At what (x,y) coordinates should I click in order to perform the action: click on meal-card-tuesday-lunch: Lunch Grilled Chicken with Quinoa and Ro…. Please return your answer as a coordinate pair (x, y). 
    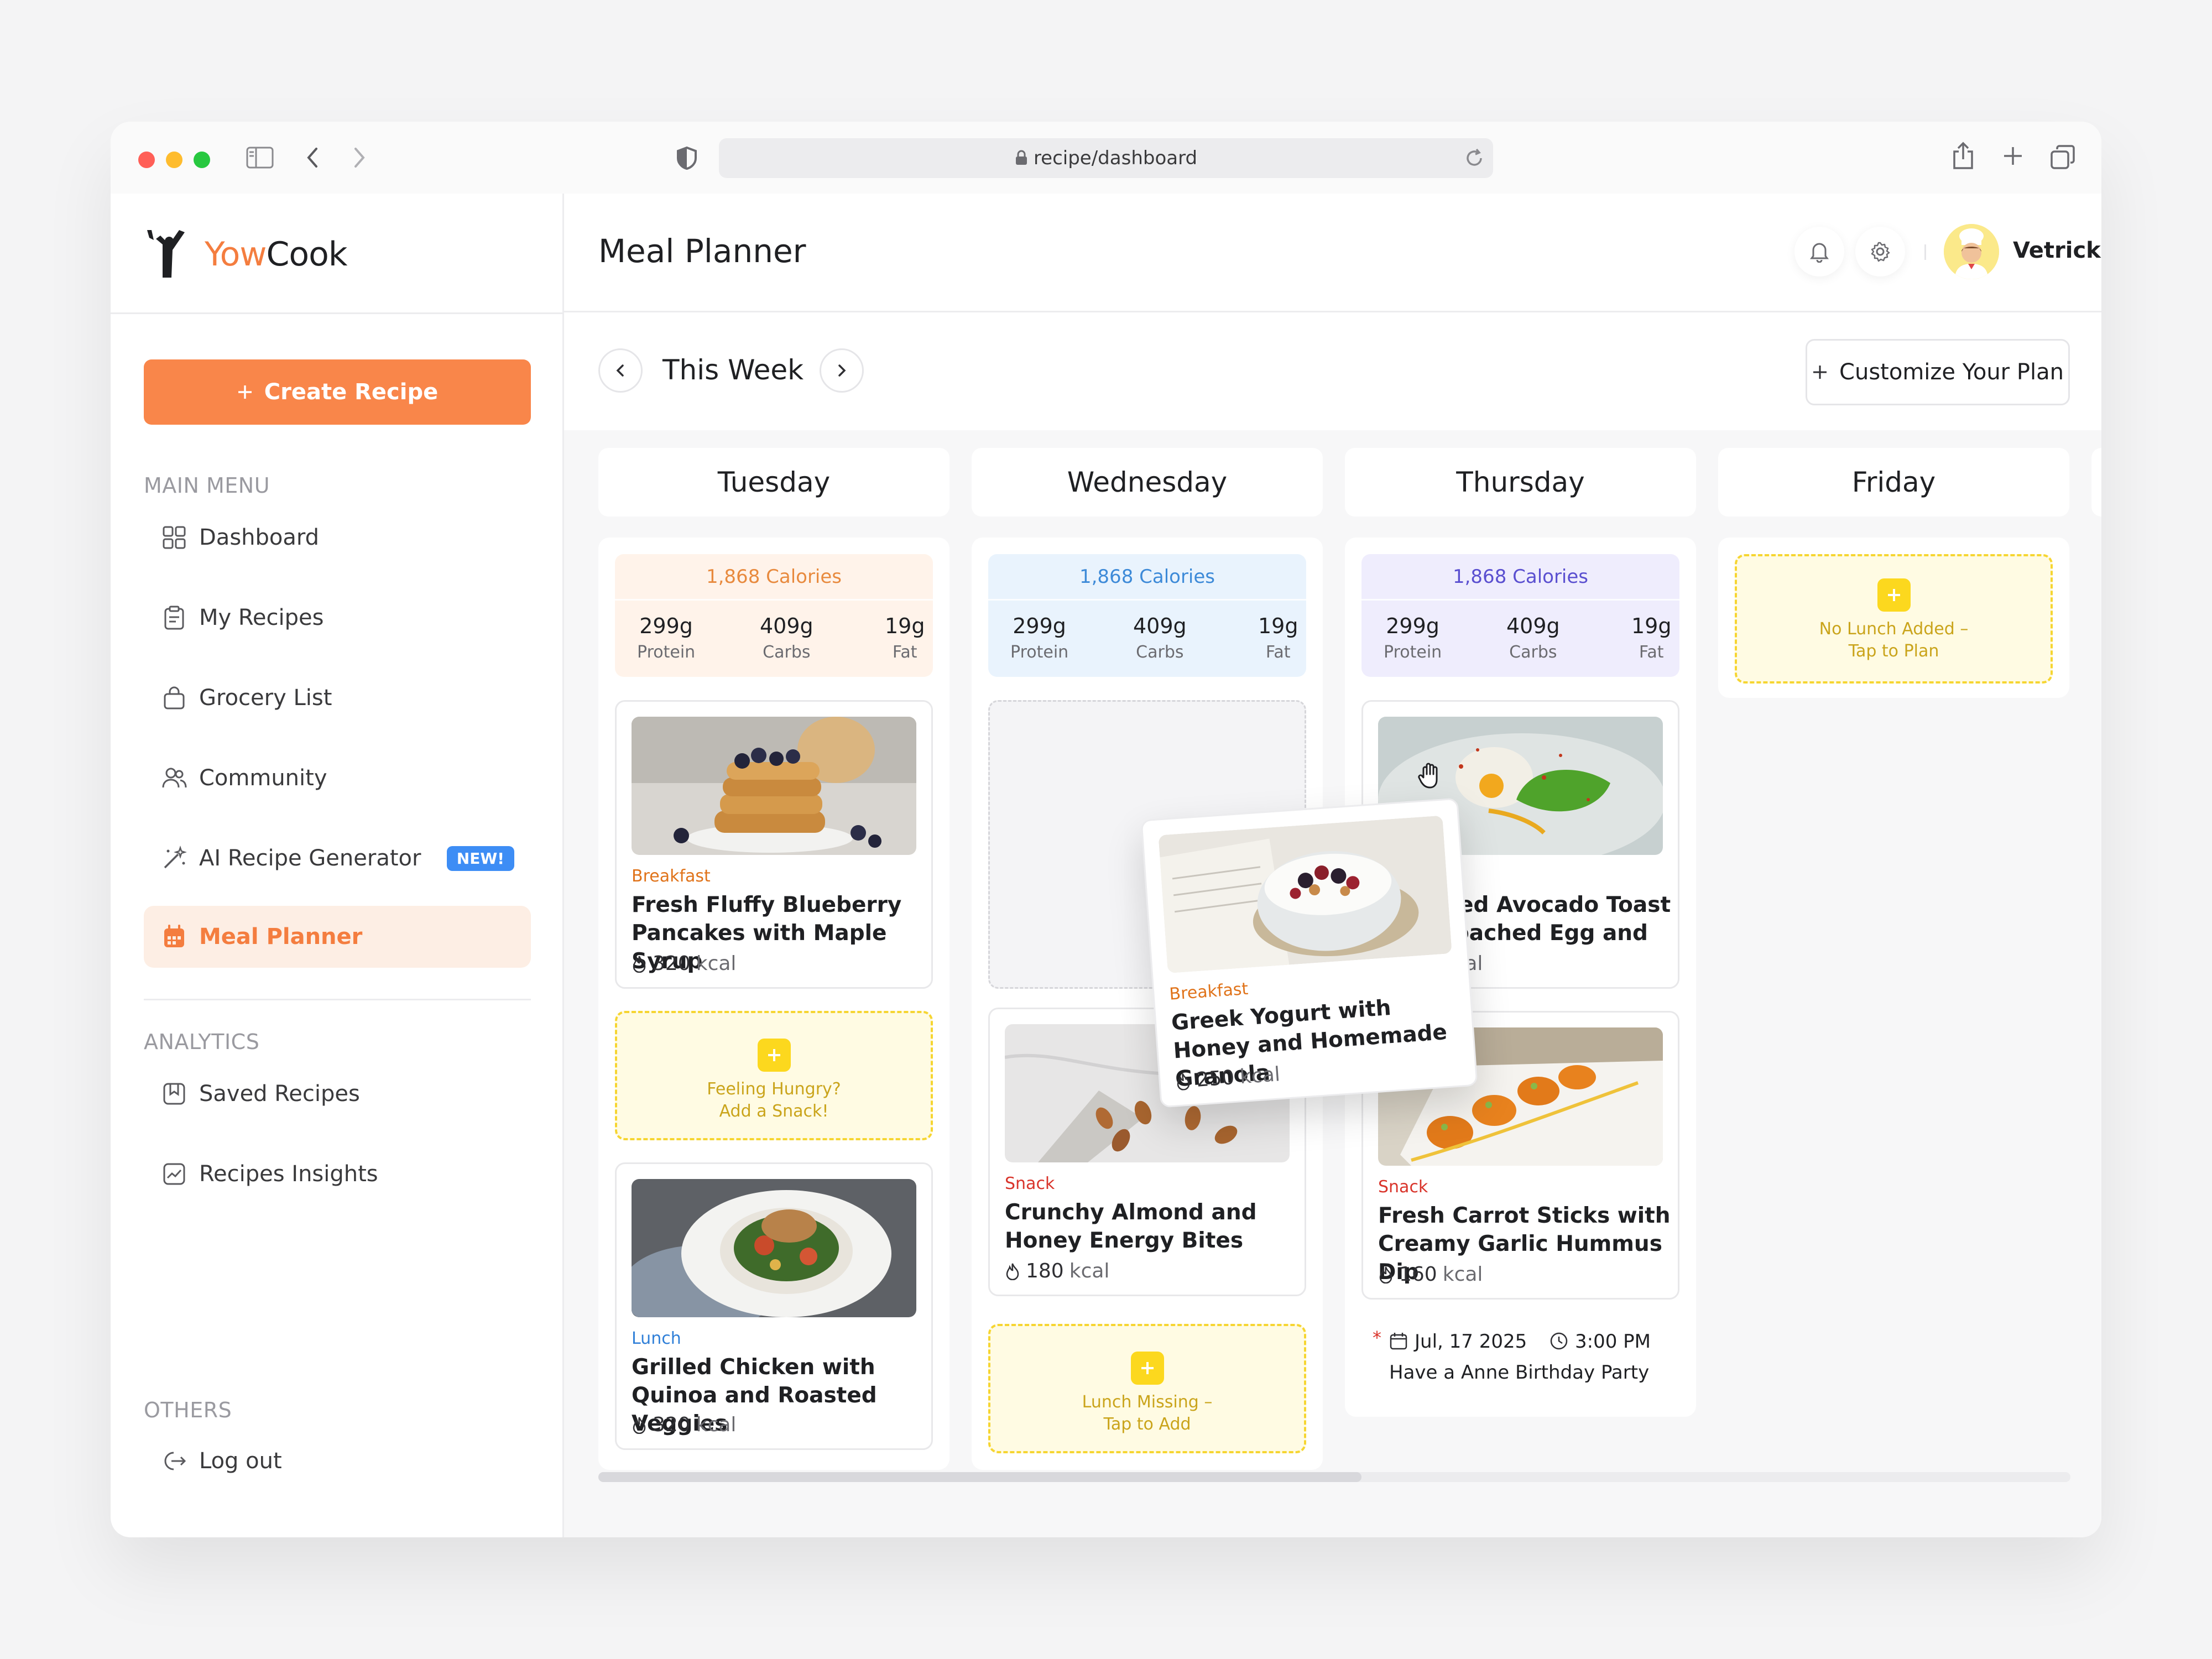
    Looking at the image, I should click on (774, 1306).